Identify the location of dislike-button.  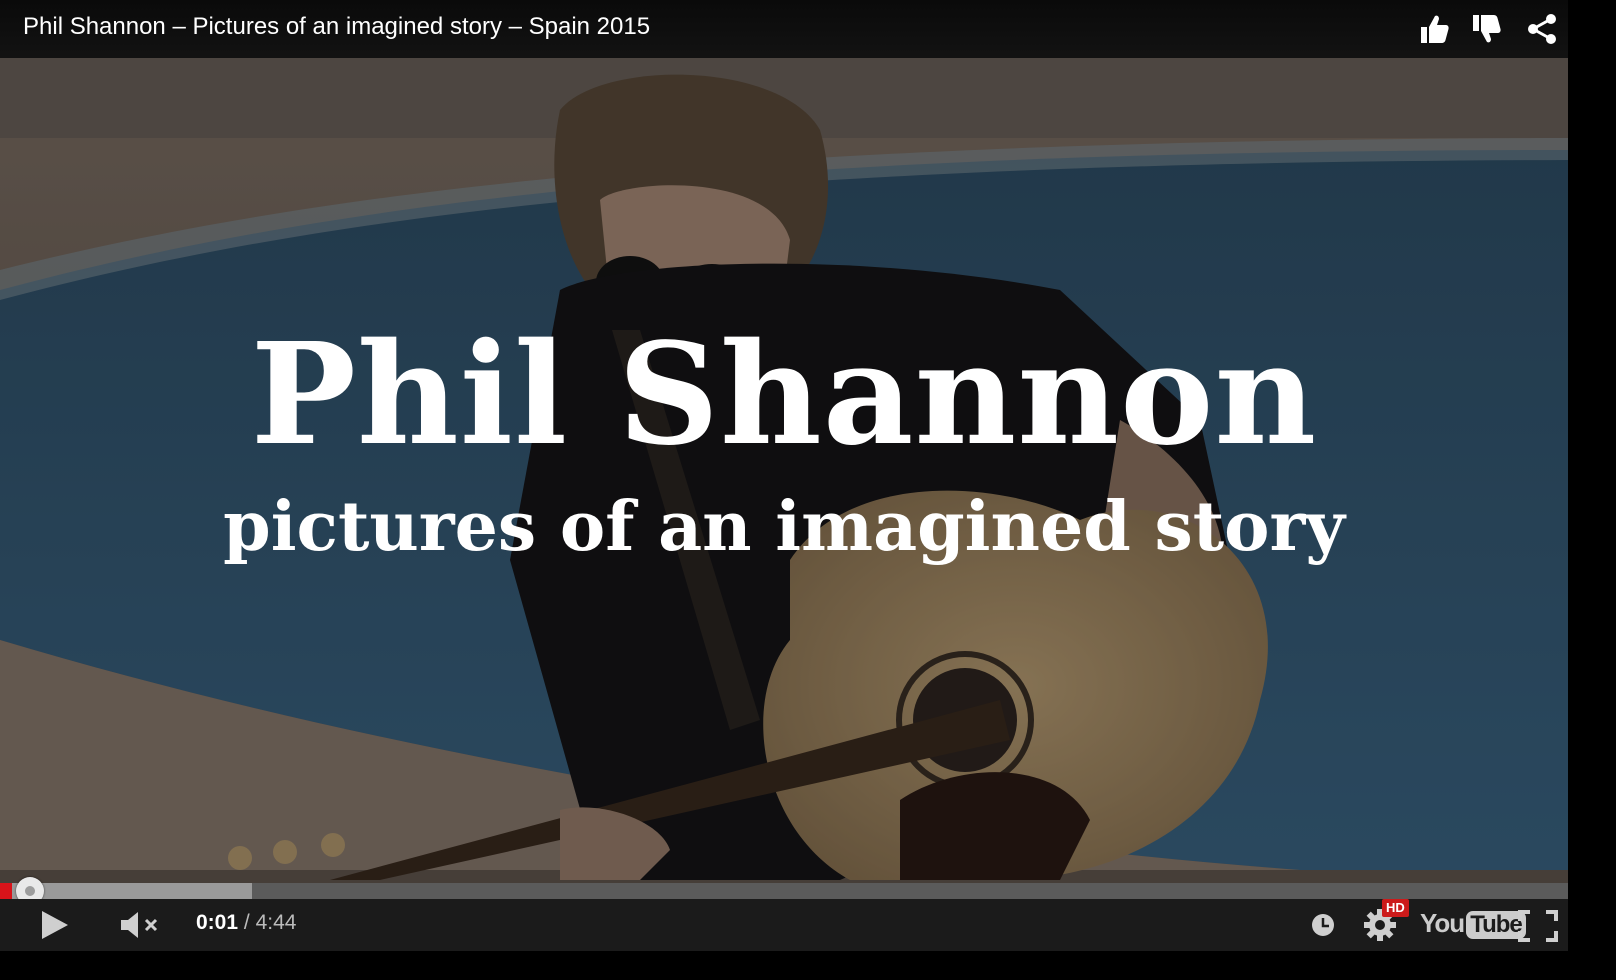
(1486, 29).